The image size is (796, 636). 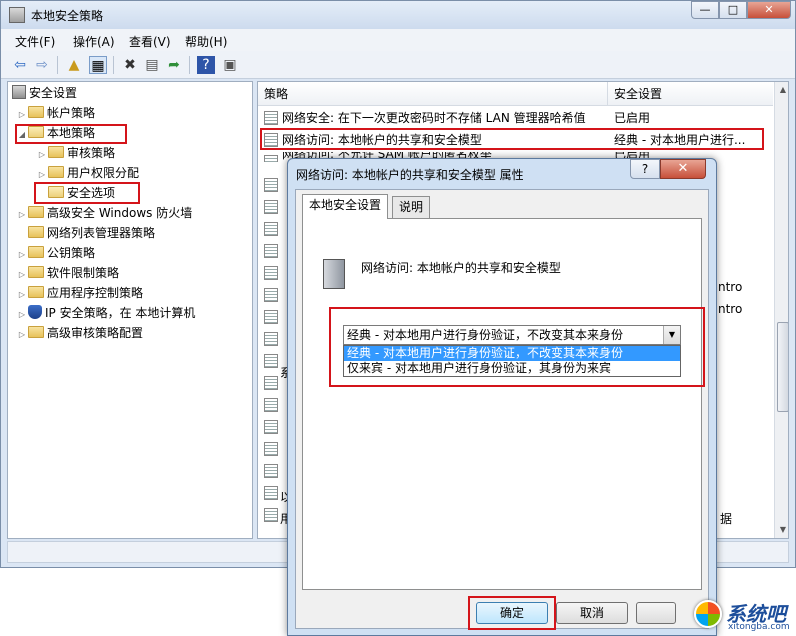 What do you see at coordinates (67, 273) in the screenshot?
I see `tree-node-software-restriction: ▷ 软件限制策略` at bounding box center [67, 273].